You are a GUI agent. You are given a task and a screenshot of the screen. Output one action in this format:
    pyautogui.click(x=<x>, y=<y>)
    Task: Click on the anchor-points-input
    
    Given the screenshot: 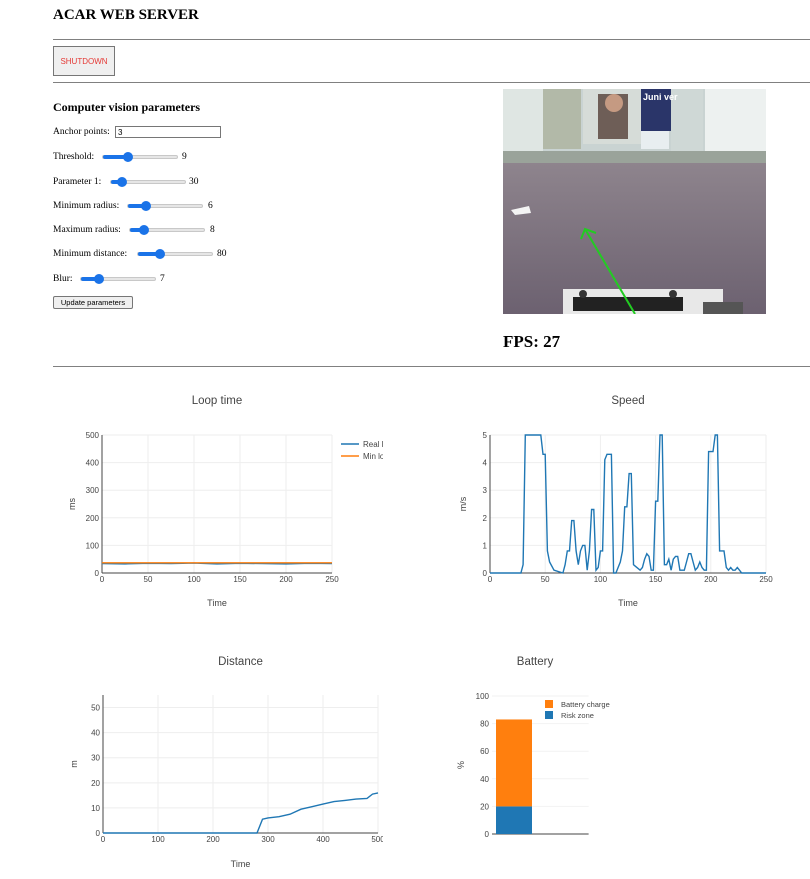 What is the action you would take?
    pyautogui.click(x=168, y=132)
    